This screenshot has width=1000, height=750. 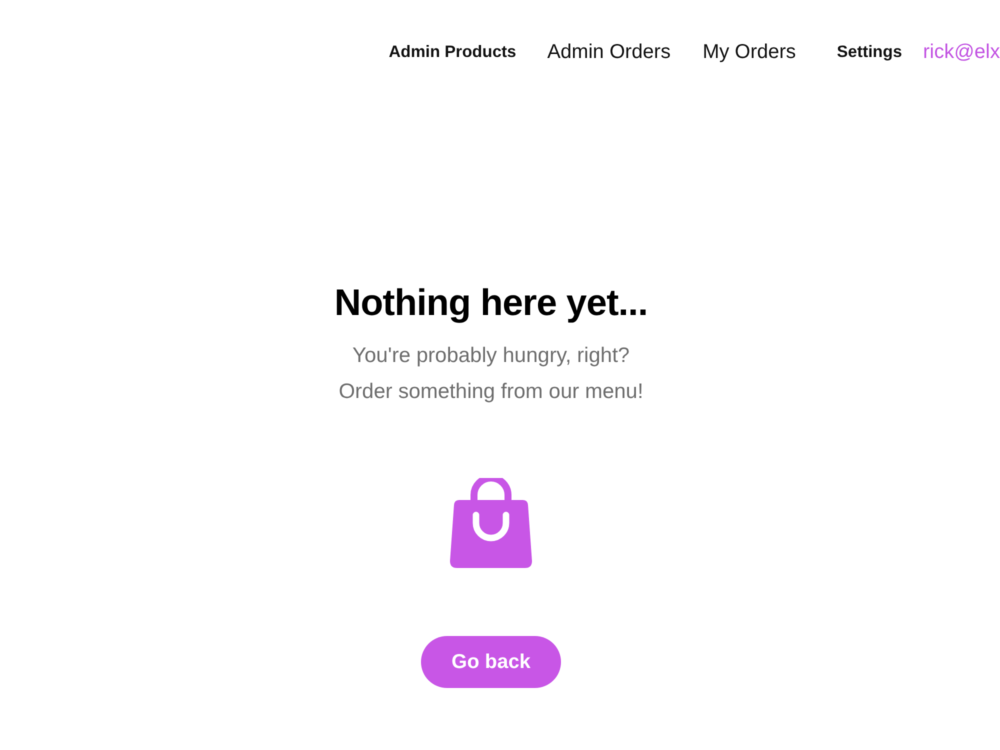 What do you see at coordinates (452, 52) in the screenshot?
I see `nav-link: Admin Products` at bounding box center [452, 52].